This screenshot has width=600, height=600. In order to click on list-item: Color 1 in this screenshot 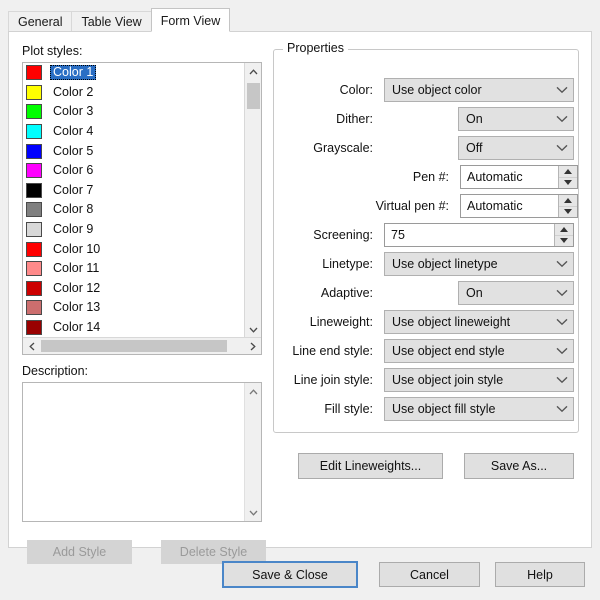, I will do `click(134, 73)`.